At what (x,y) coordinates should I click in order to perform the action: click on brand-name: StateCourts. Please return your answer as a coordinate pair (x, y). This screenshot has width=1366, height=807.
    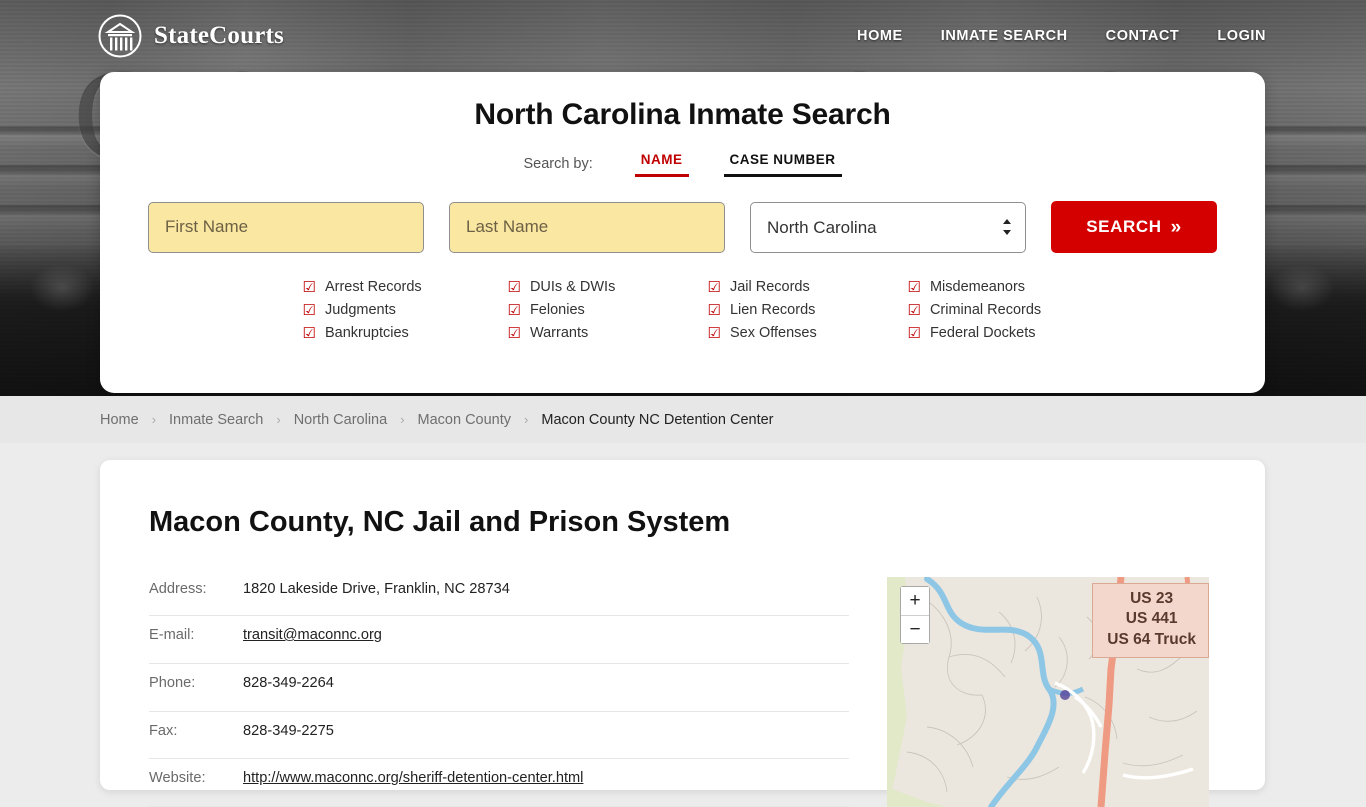
    Looking at the image, I should click on (219, 35).